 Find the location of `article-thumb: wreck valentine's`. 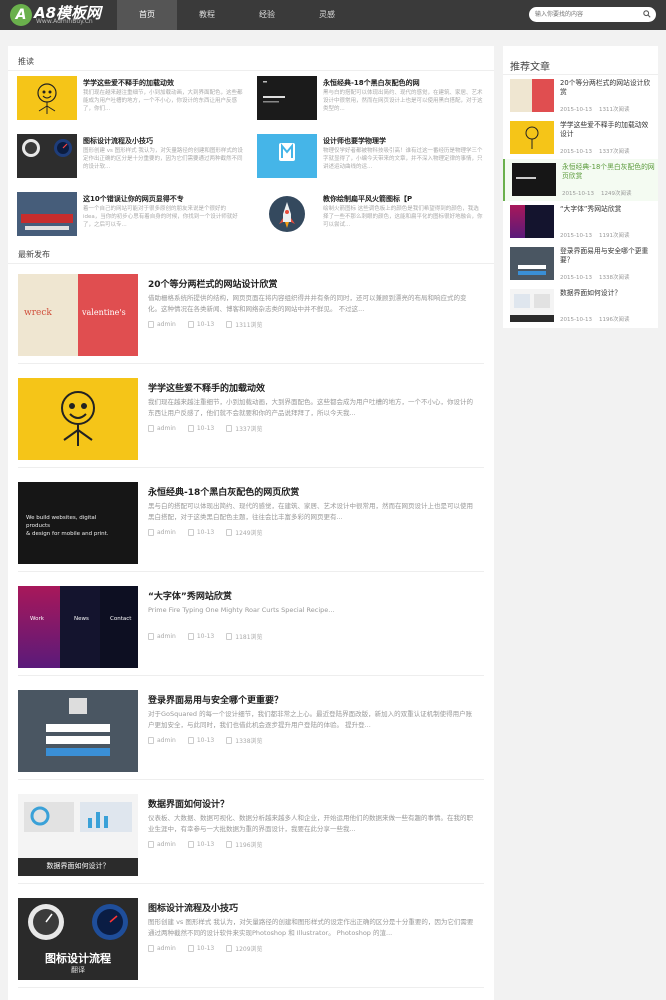

article-thumb: wreck valentine's is located at coordinates (78, 315).